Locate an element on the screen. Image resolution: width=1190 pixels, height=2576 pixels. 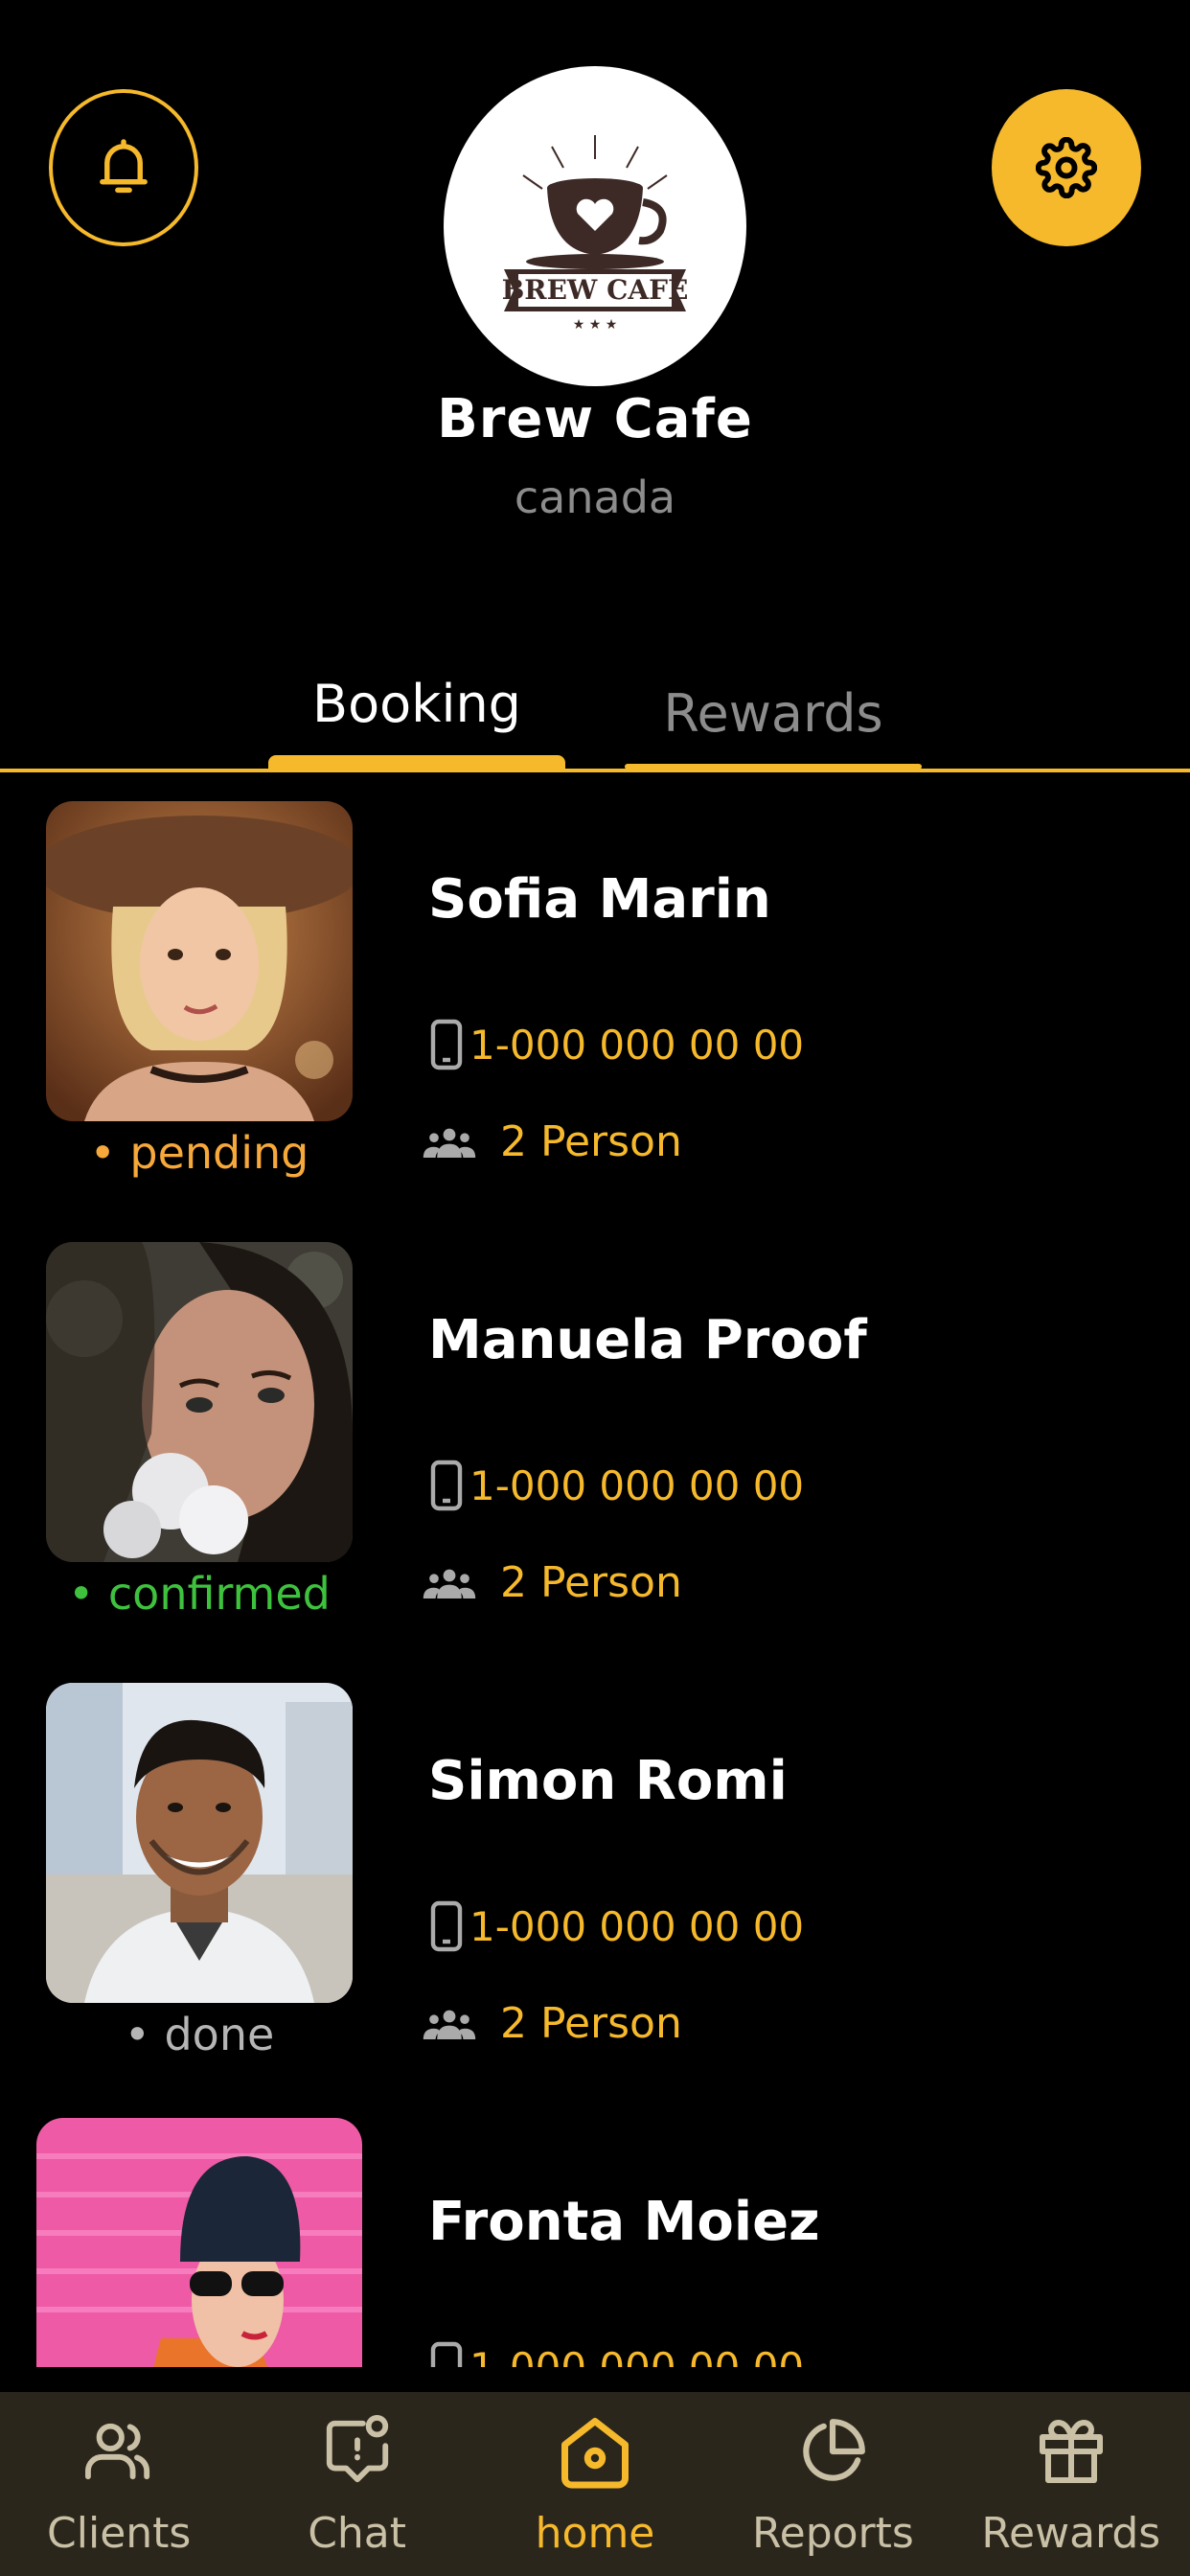
nav-label: Chat is located at coordinates (358, 2533).